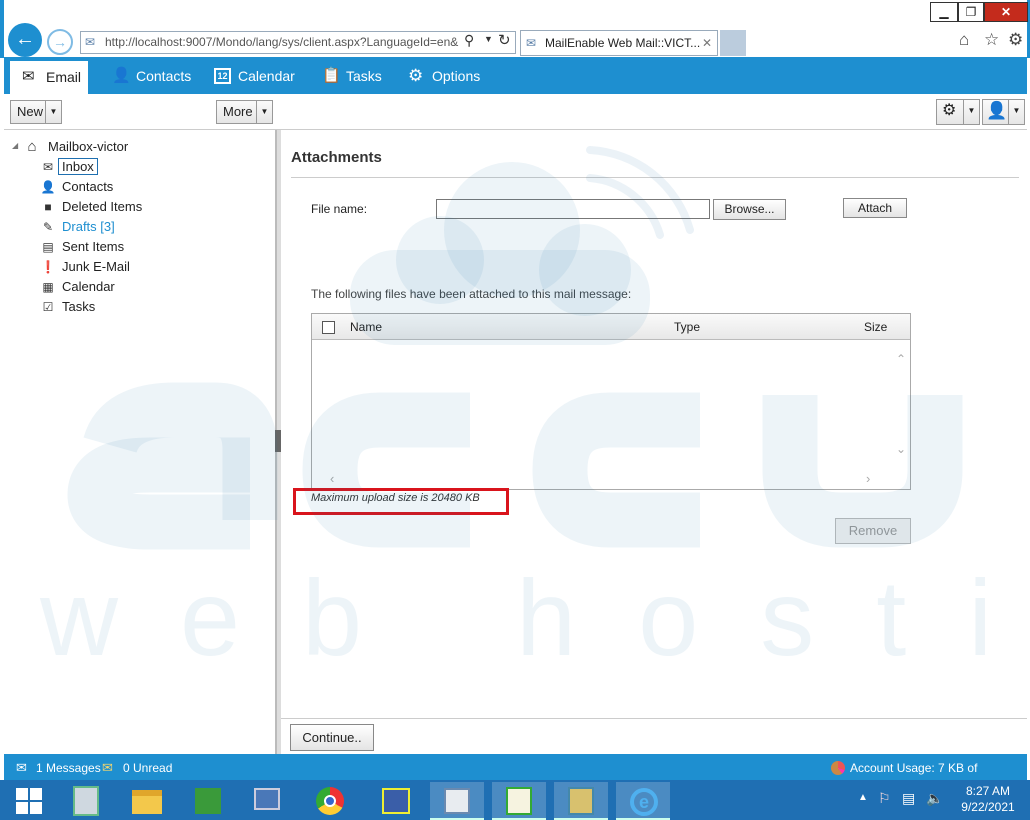 The image size is (1030, 820). I want to click on select-all-checkbox, so click(328, 327).